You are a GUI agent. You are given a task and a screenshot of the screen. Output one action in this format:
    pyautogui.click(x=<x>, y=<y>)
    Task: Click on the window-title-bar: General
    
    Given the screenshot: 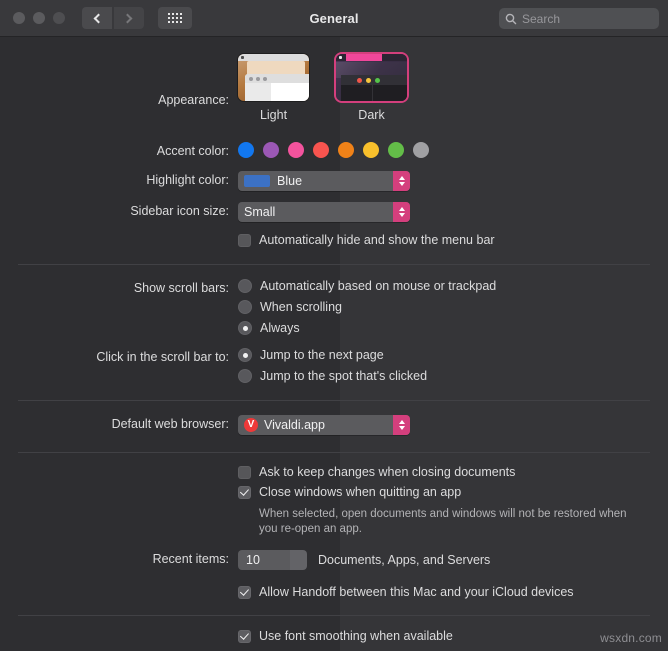 What is the action you would take?
    pyautogui.click(x=334, y=18)
    